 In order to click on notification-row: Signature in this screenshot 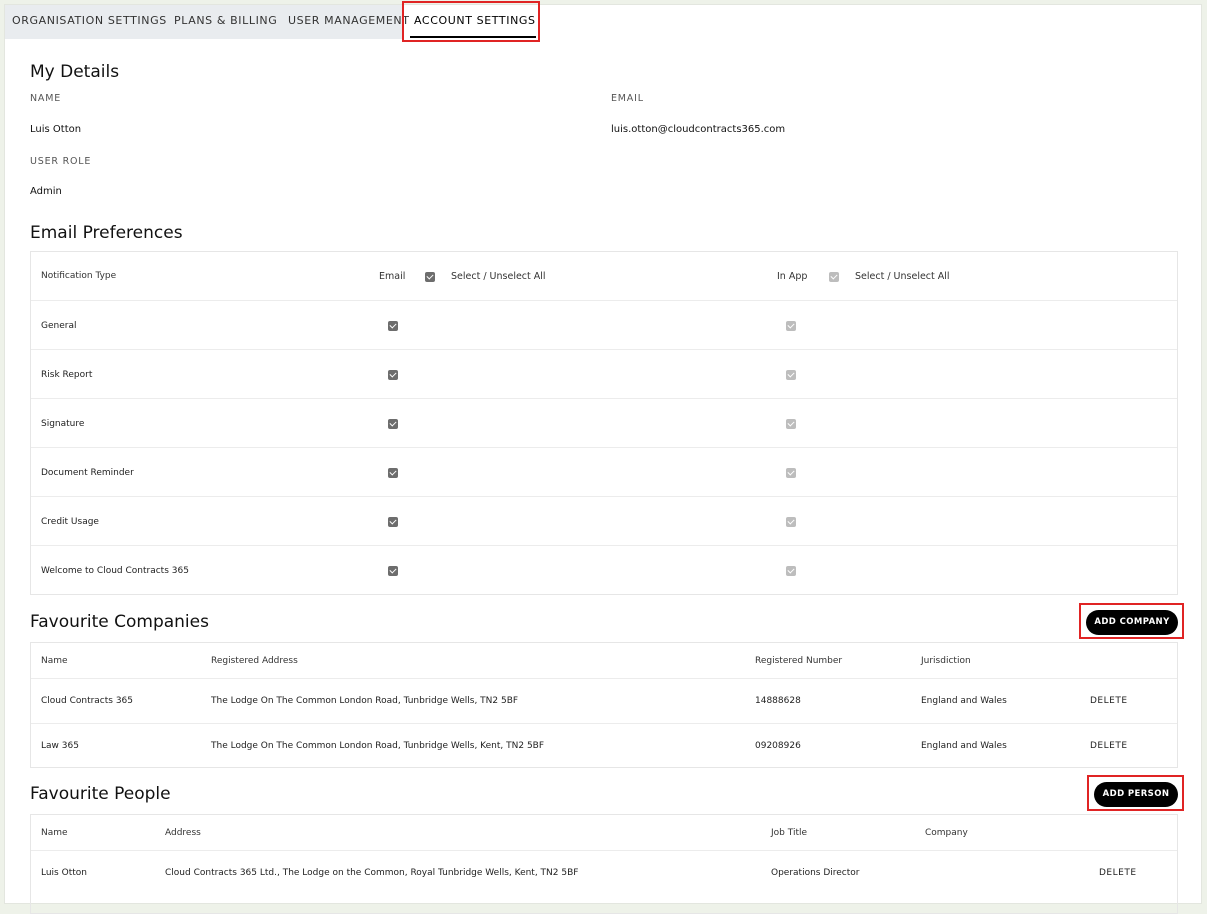, I will do `click(604, 423)`.